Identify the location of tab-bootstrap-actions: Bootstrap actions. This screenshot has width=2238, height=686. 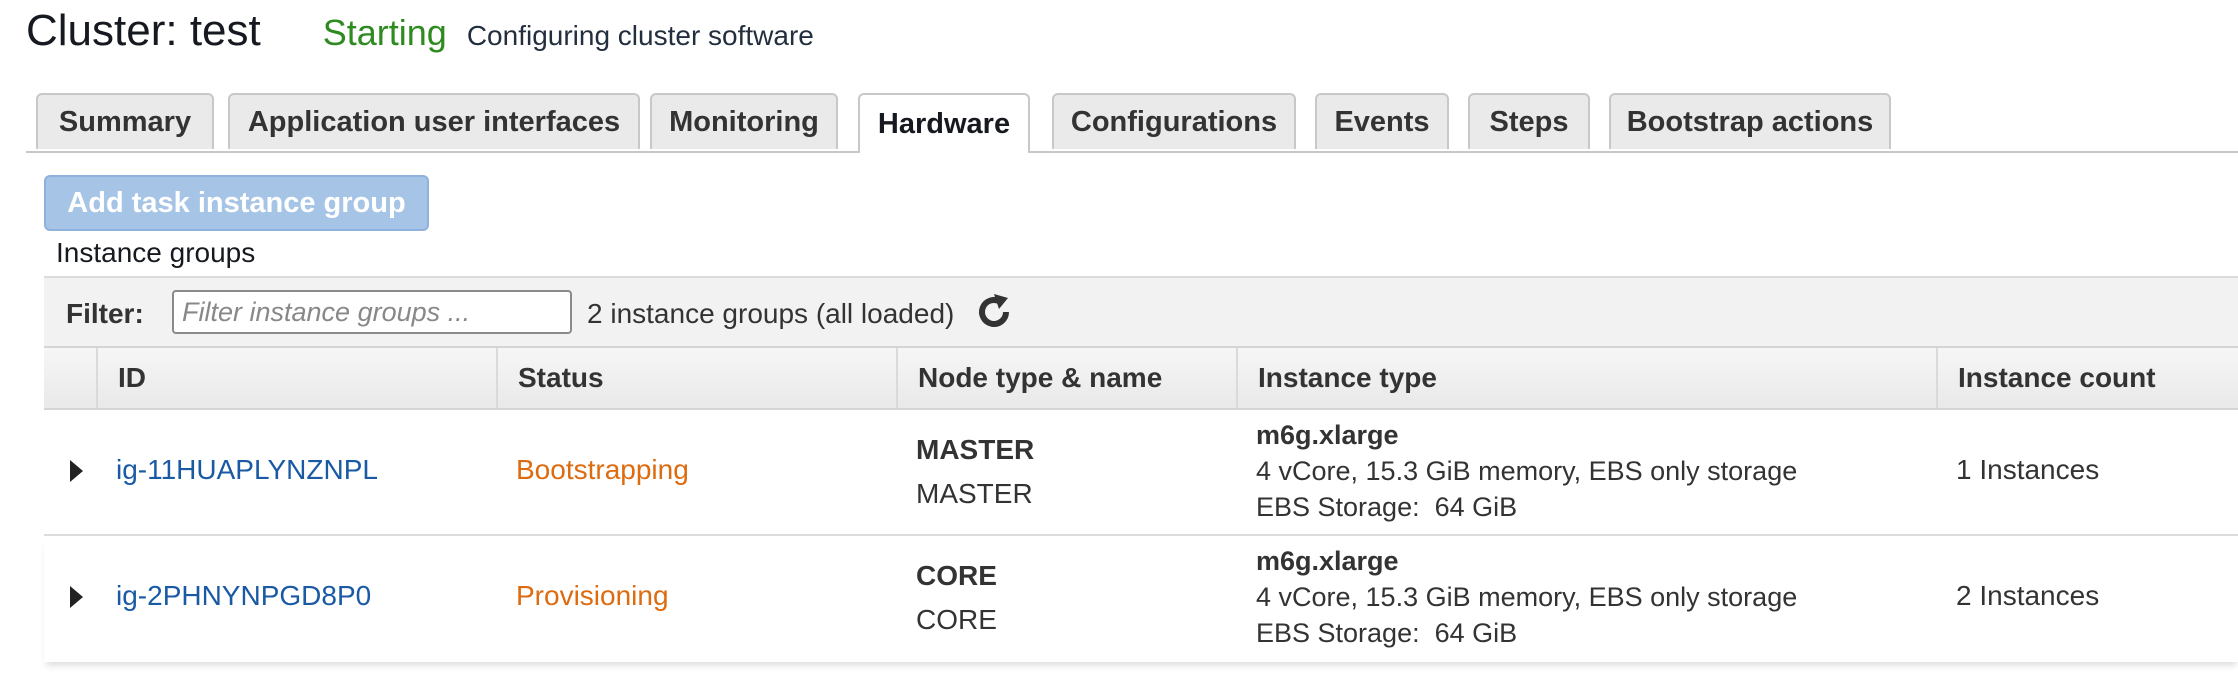
(1750, 121).